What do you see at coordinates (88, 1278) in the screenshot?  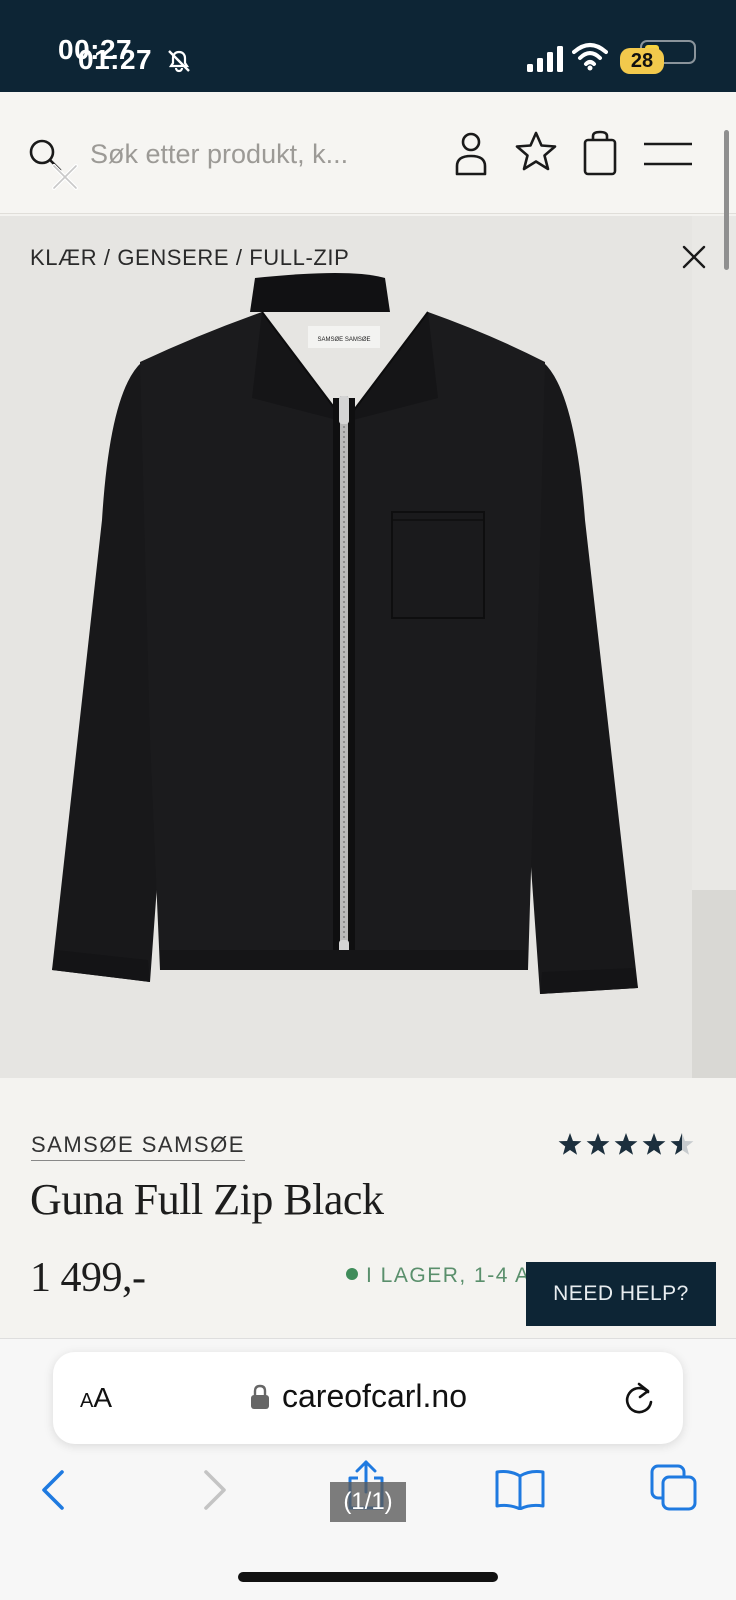 I see `product-price: 1 499,-` at bounding box center [88, 1278].